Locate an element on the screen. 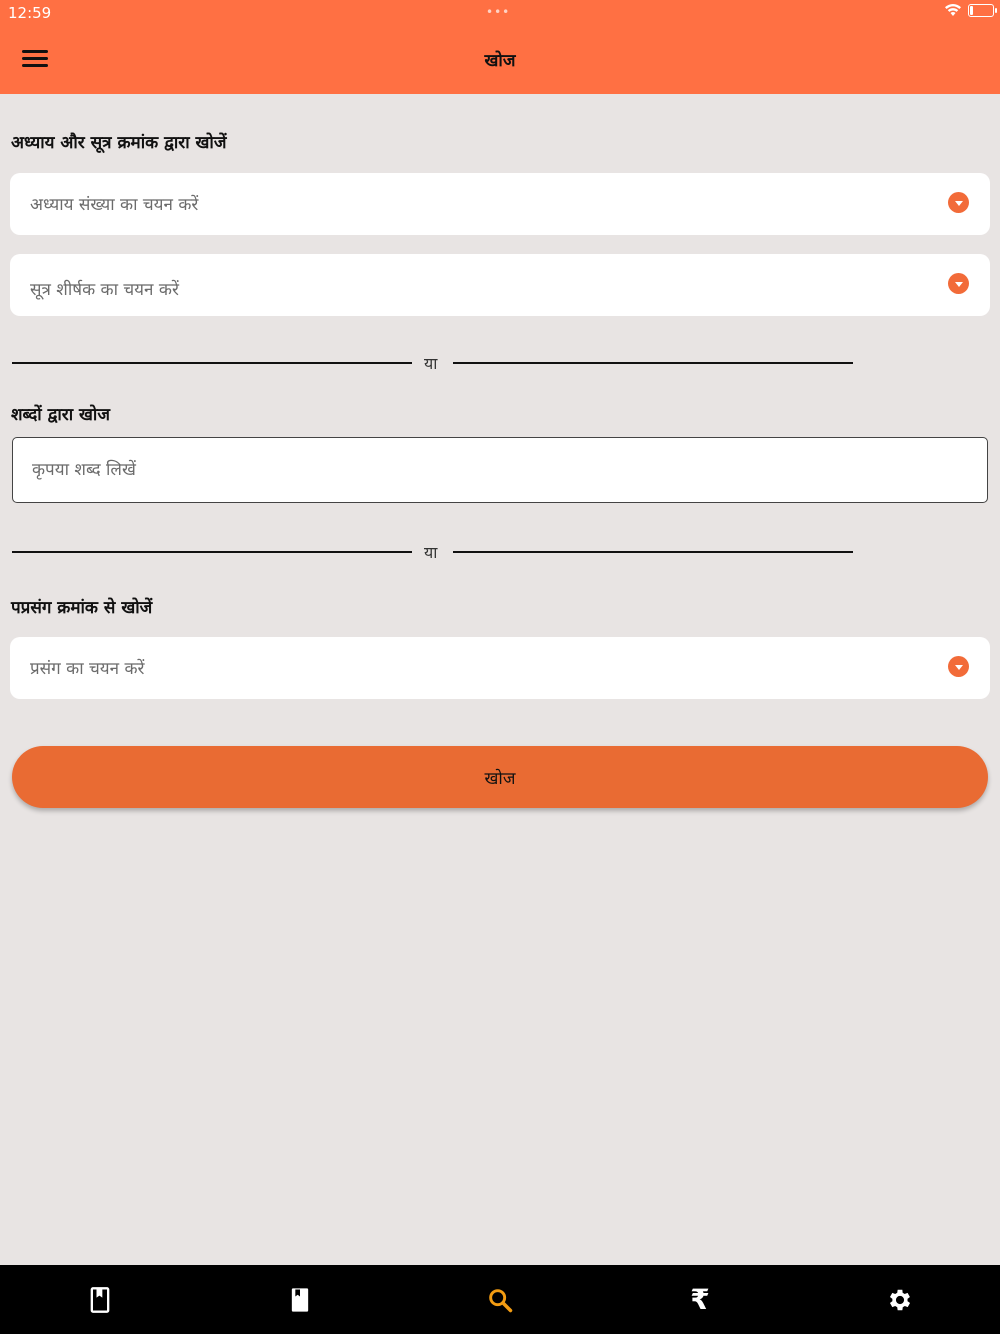 This screenshot has height=1334, width=1000. page-title: खोज is located at coordinates (500, 61).